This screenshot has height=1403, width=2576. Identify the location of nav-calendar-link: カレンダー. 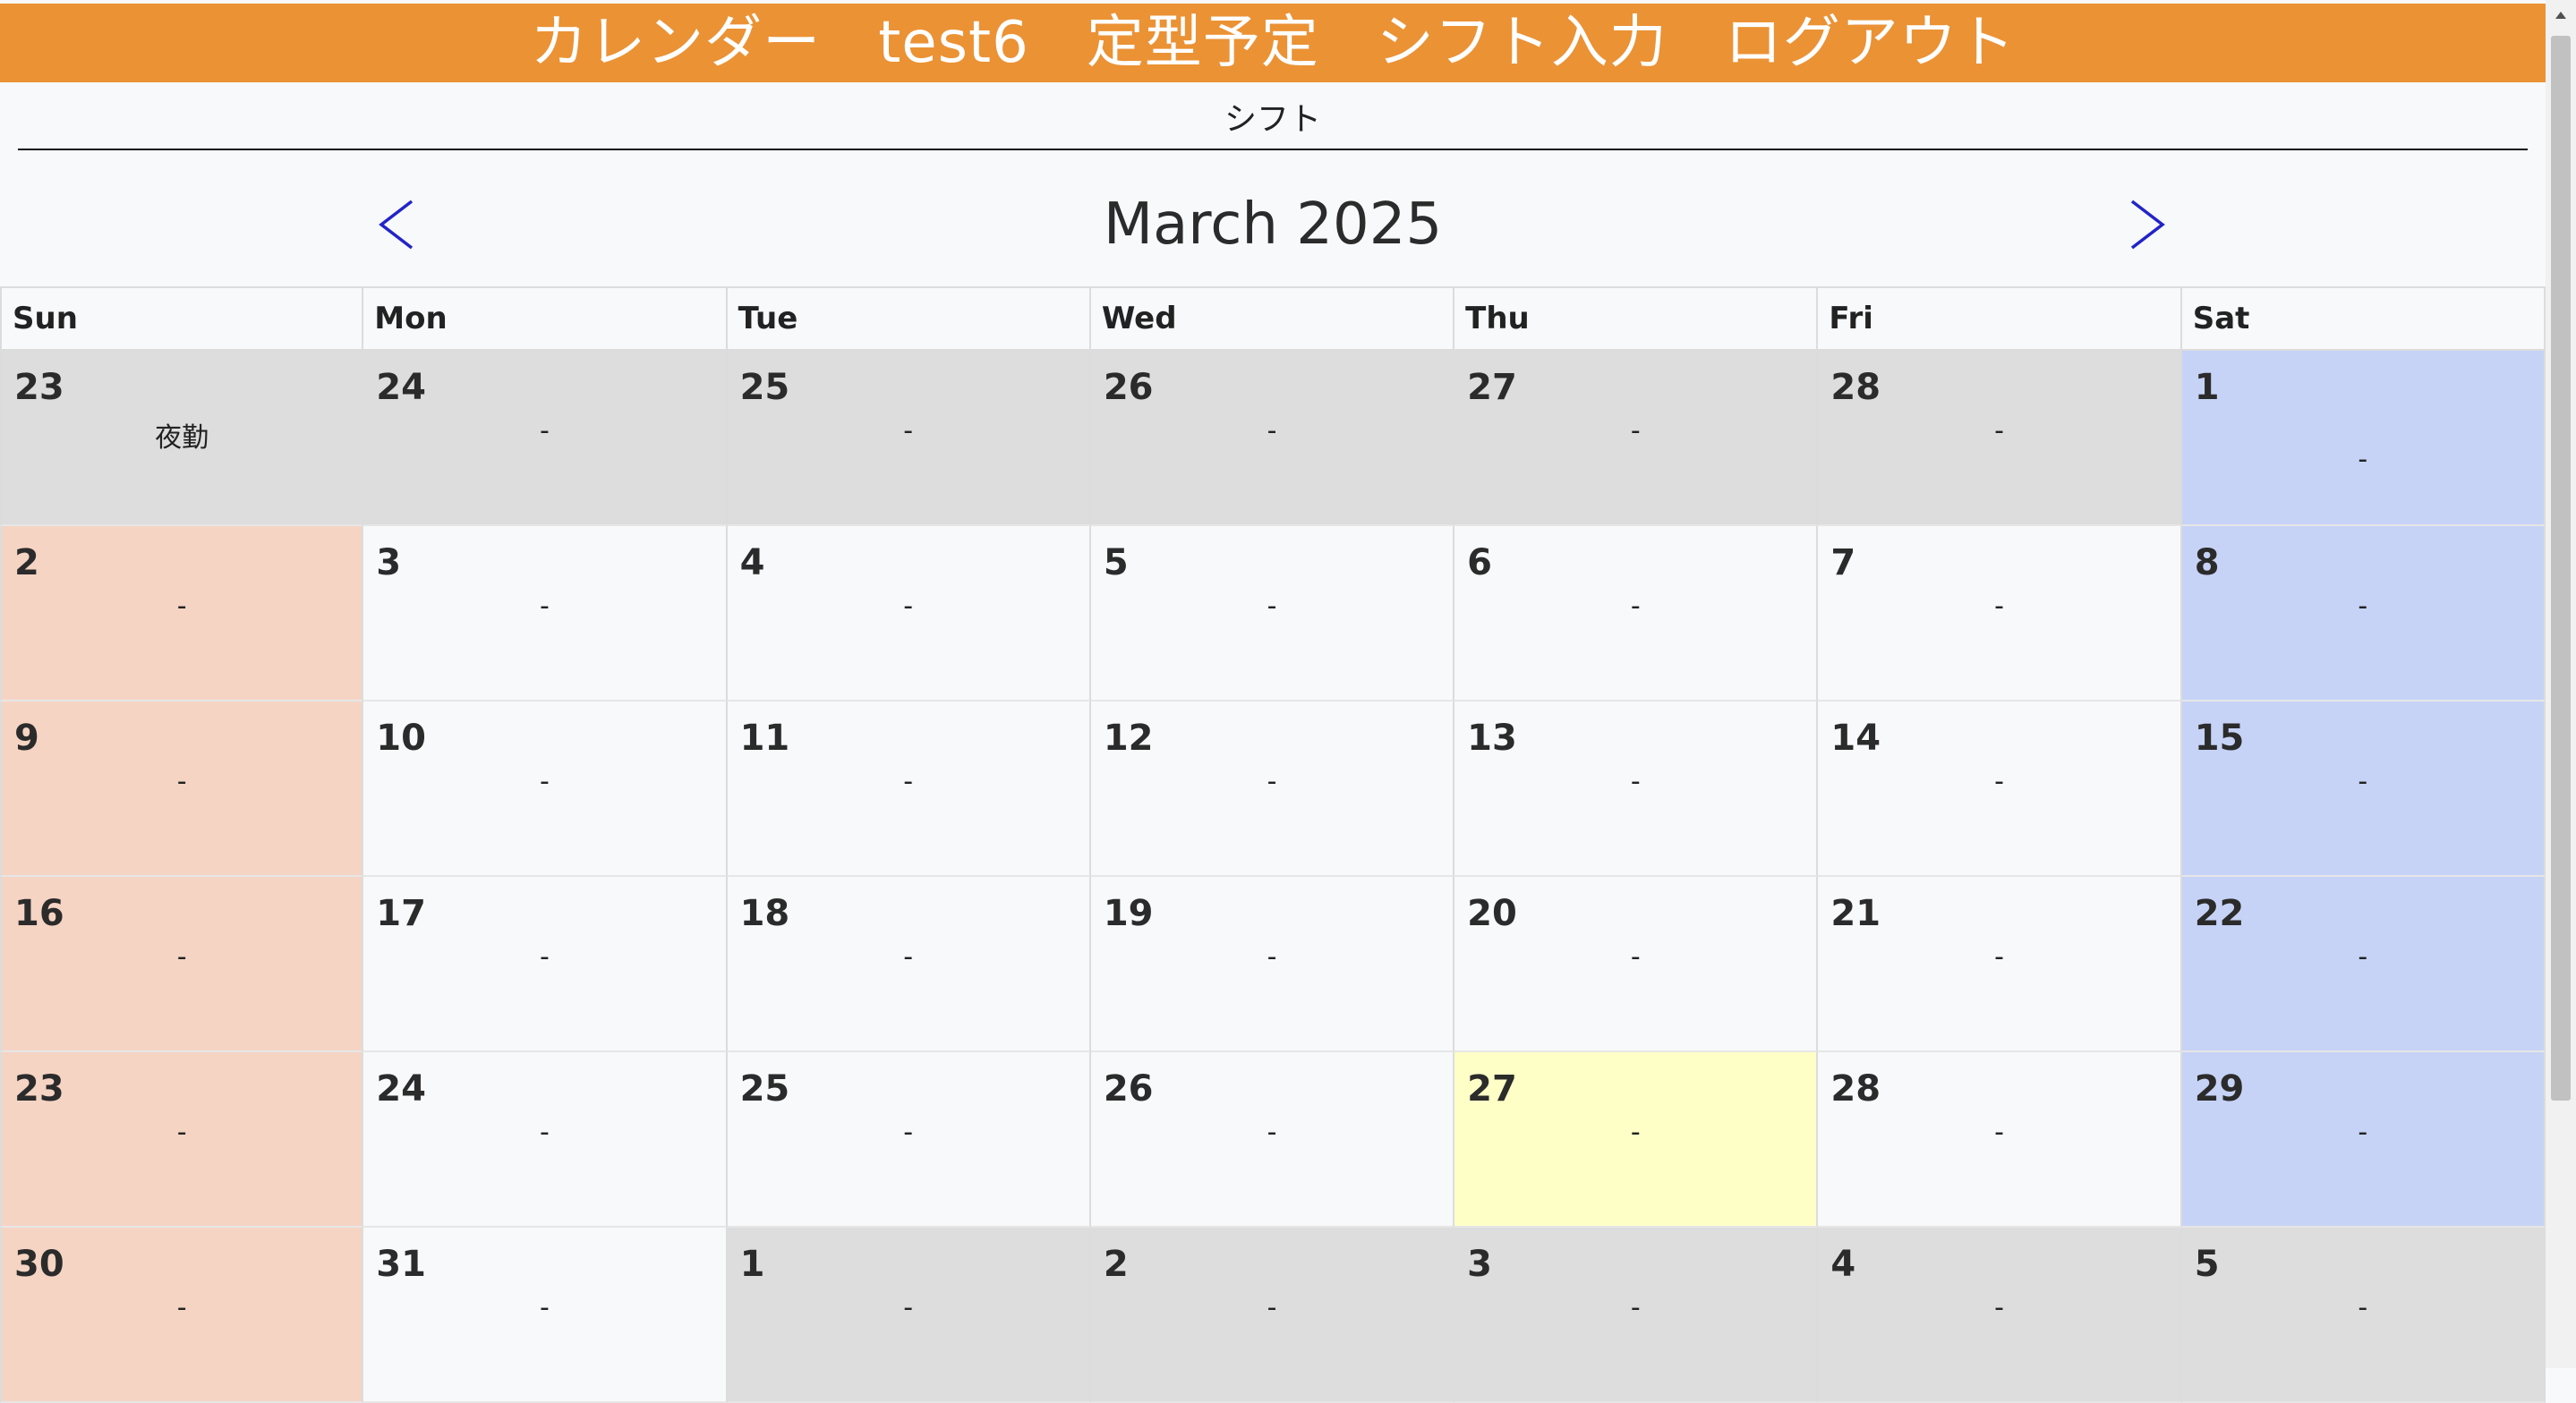
(675, 43).